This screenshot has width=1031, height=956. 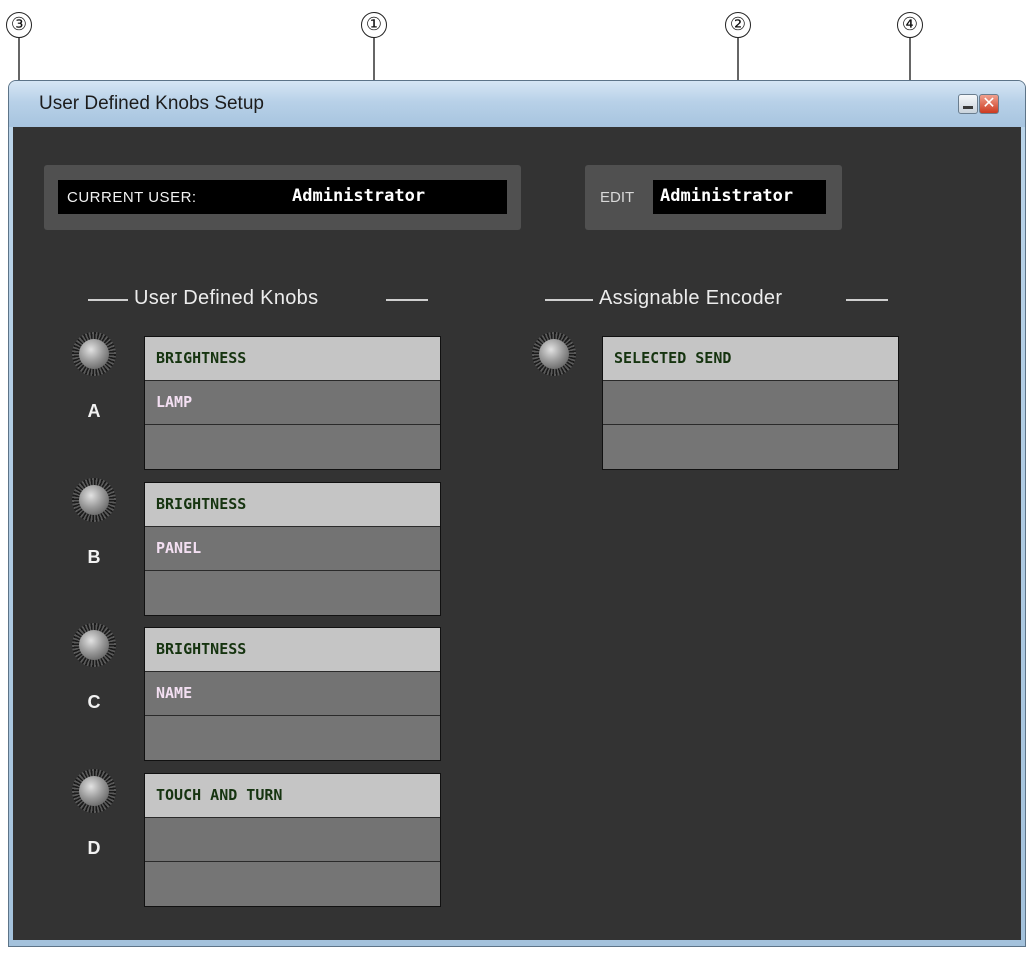 What do you see at coordinates (94, 791) in the screenshot?
I see `knob-d-icon` at bounding box center [94, 791].